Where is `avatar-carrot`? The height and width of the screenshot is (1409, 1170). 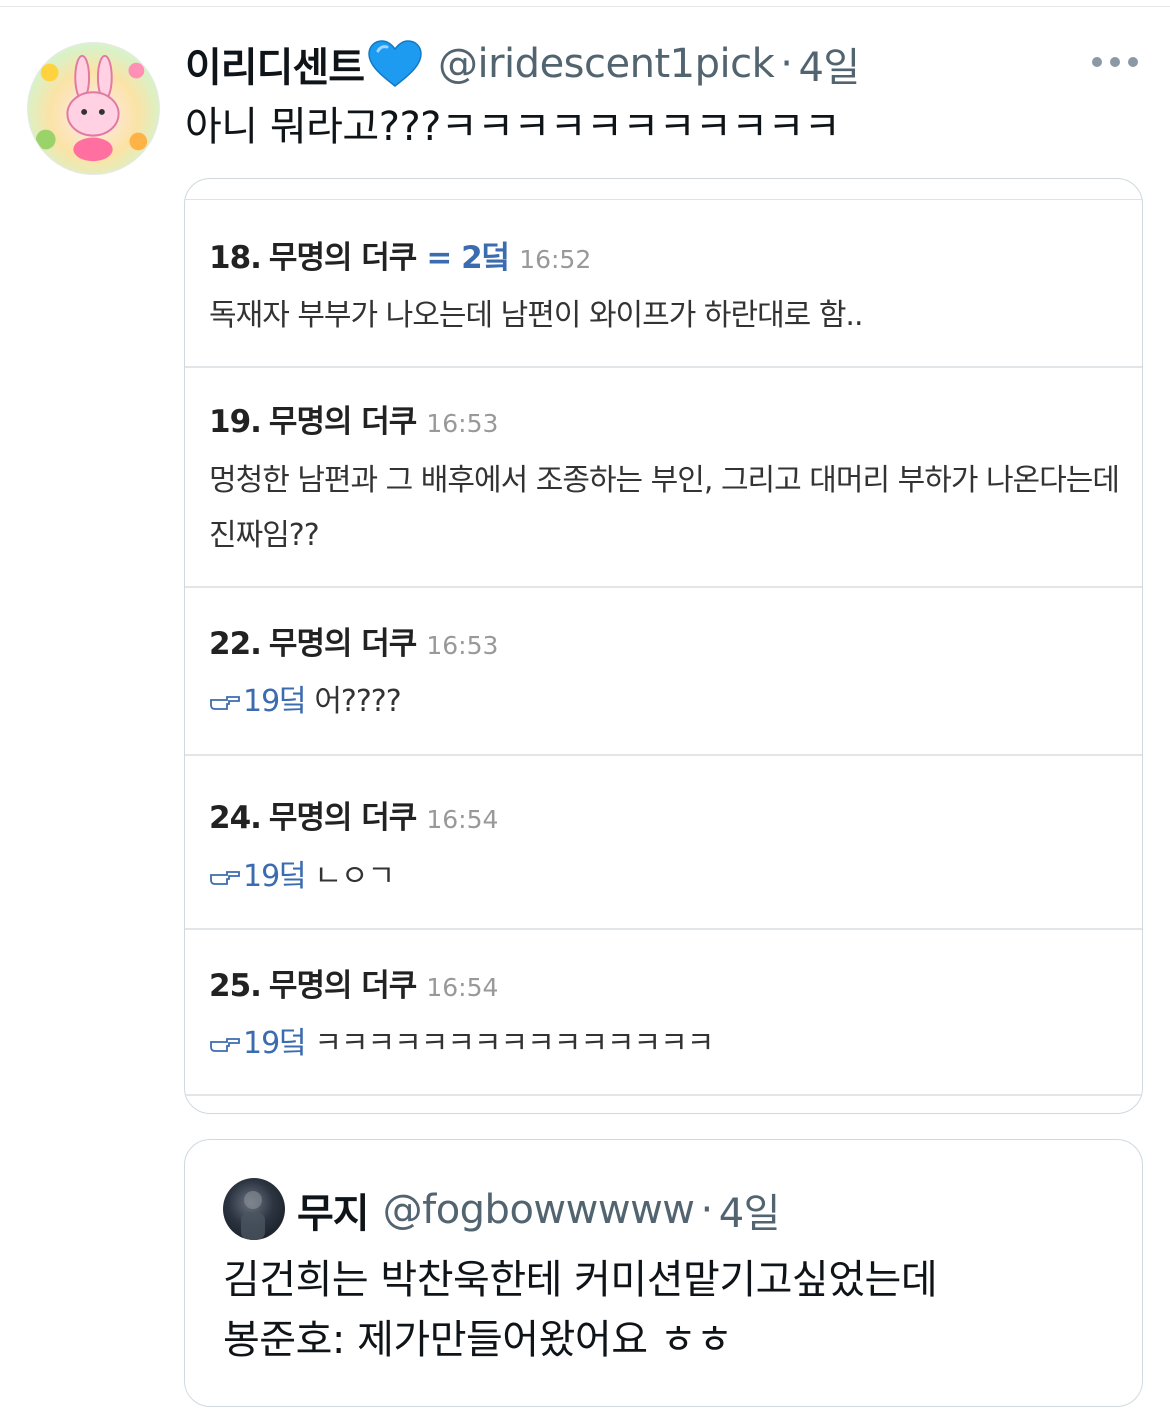 avatar-carrot is located at coordinates (138, 141).